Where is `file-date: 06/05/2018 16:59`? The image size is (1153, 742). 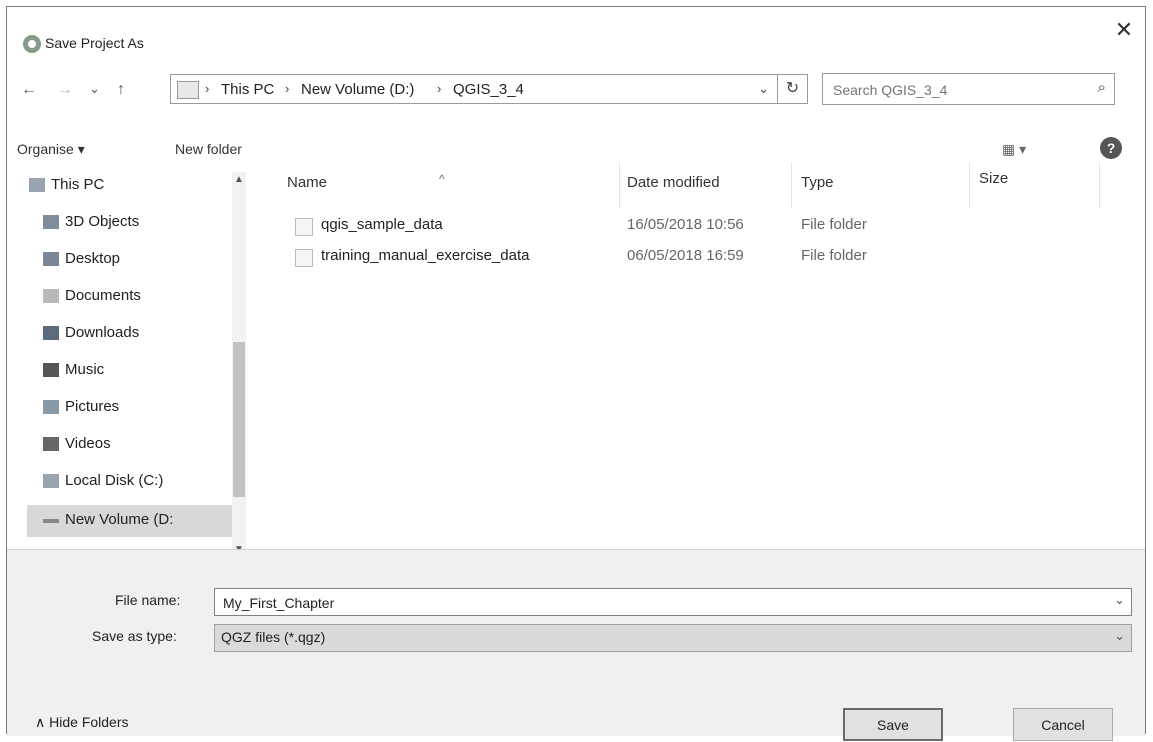
file-date: 06/05/2018 16:59 is located at coordinates (685, 255).